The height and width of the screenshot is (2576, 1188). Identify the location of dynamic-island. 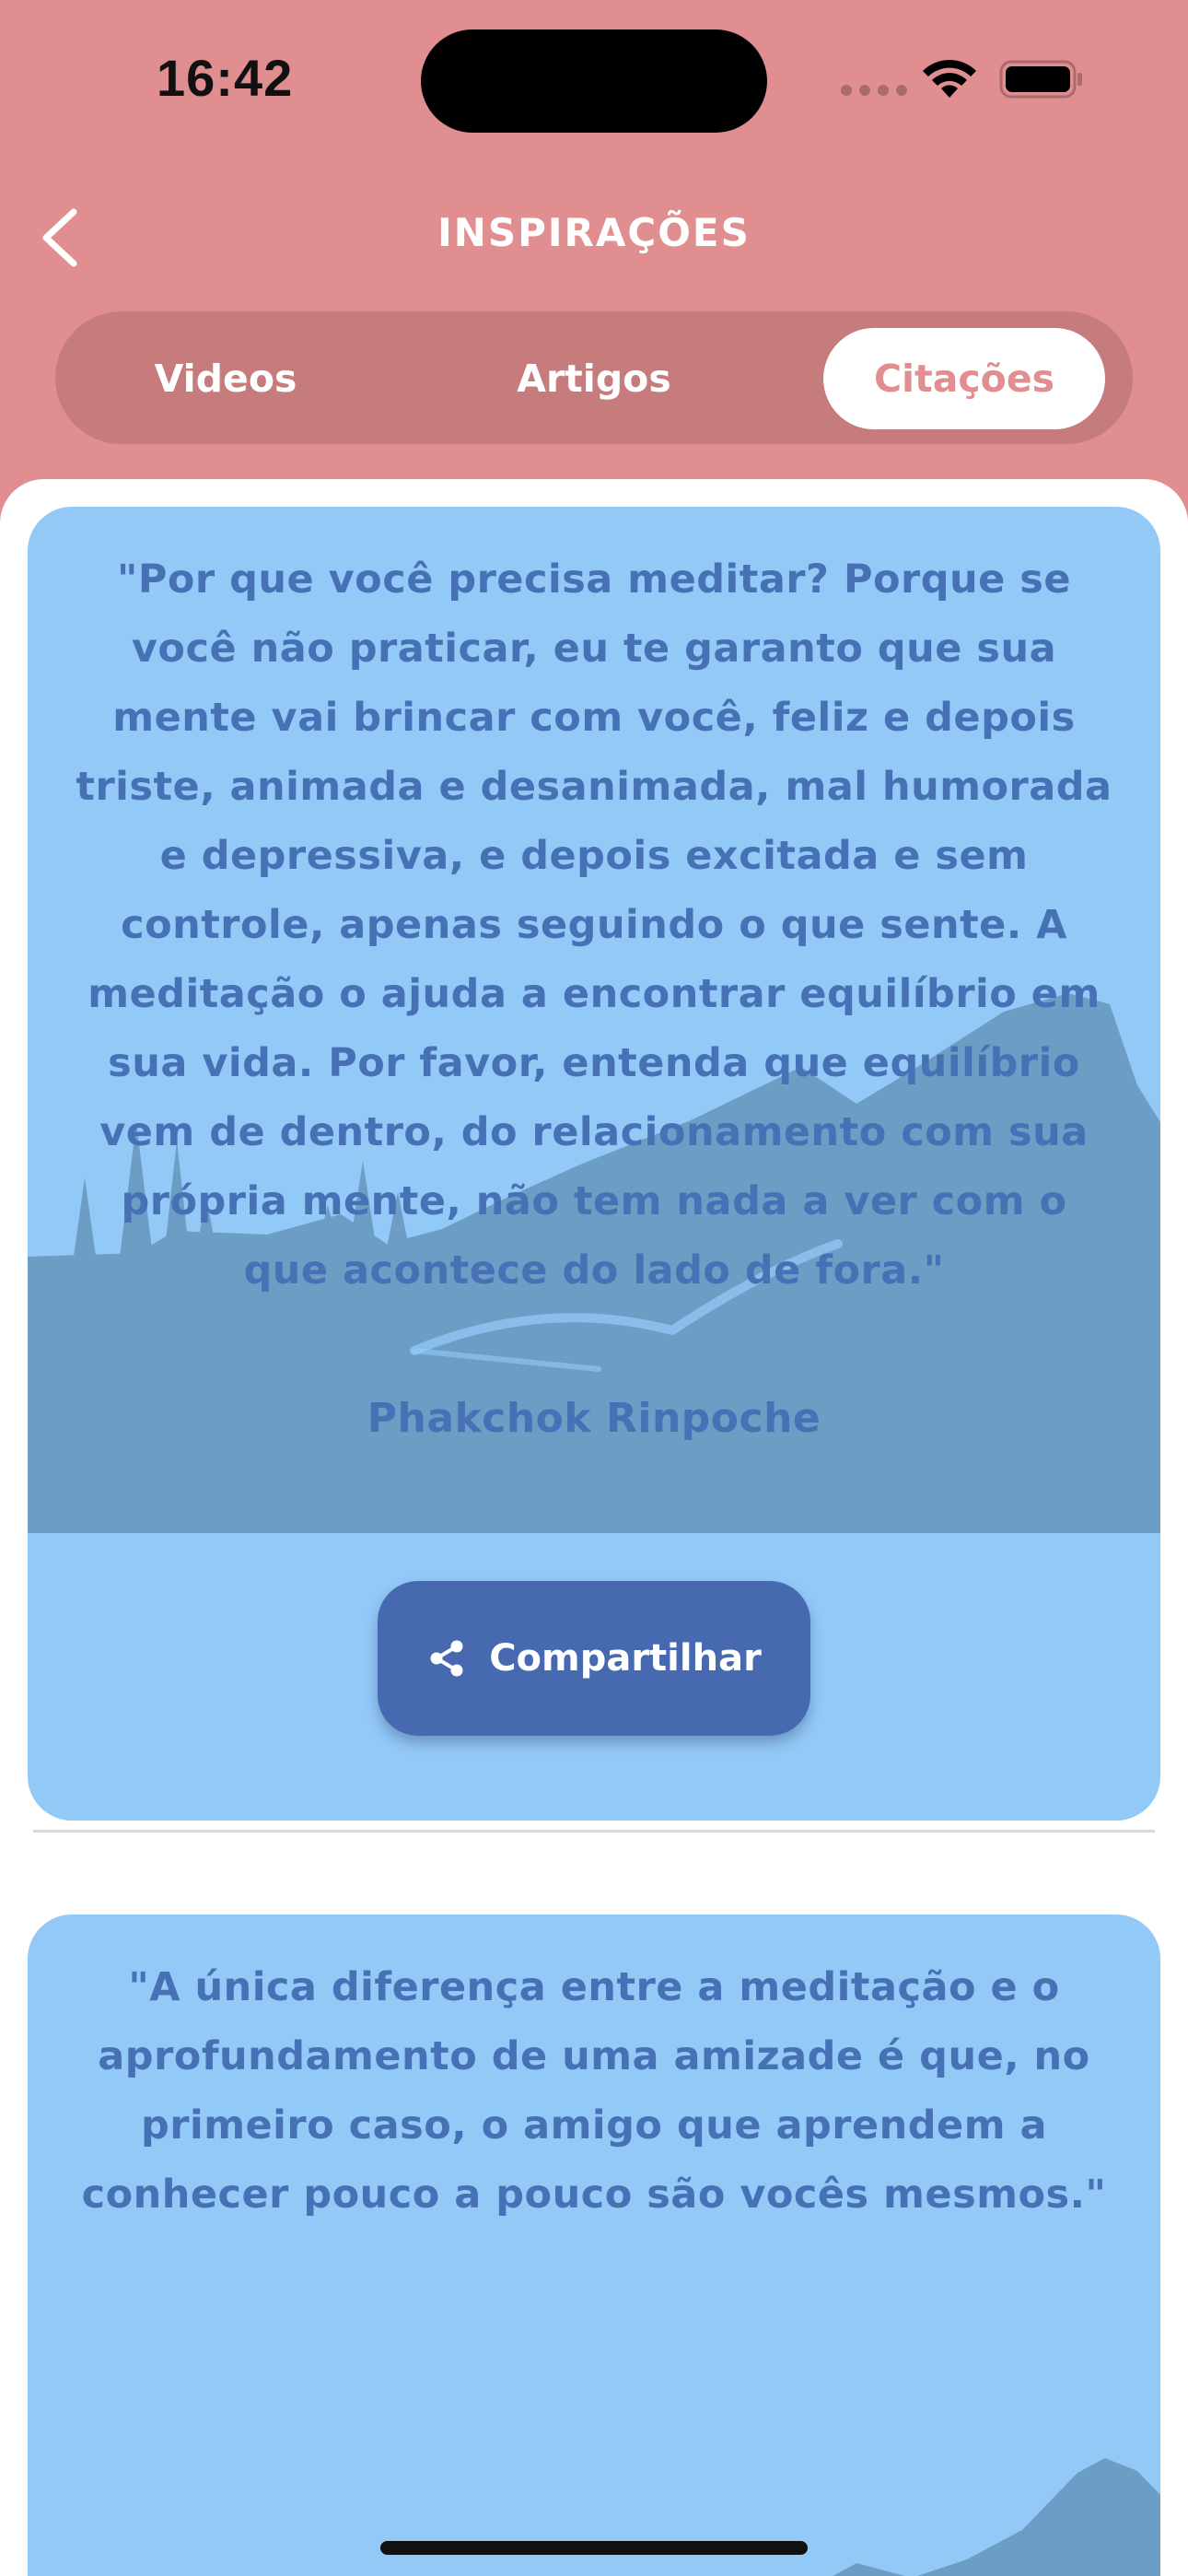
(594, 81).